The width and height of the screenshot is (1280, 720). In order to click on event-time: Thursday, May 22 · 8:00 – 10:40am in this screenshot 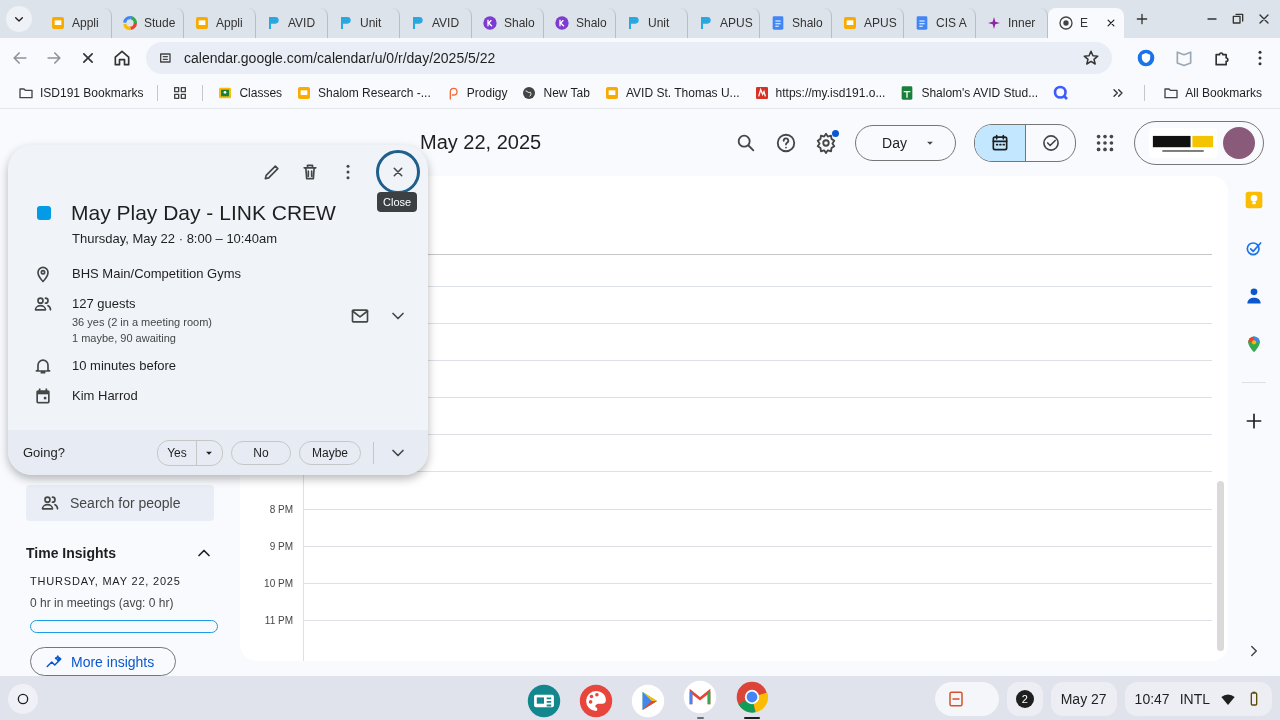, I will do `click(174, 238)`.